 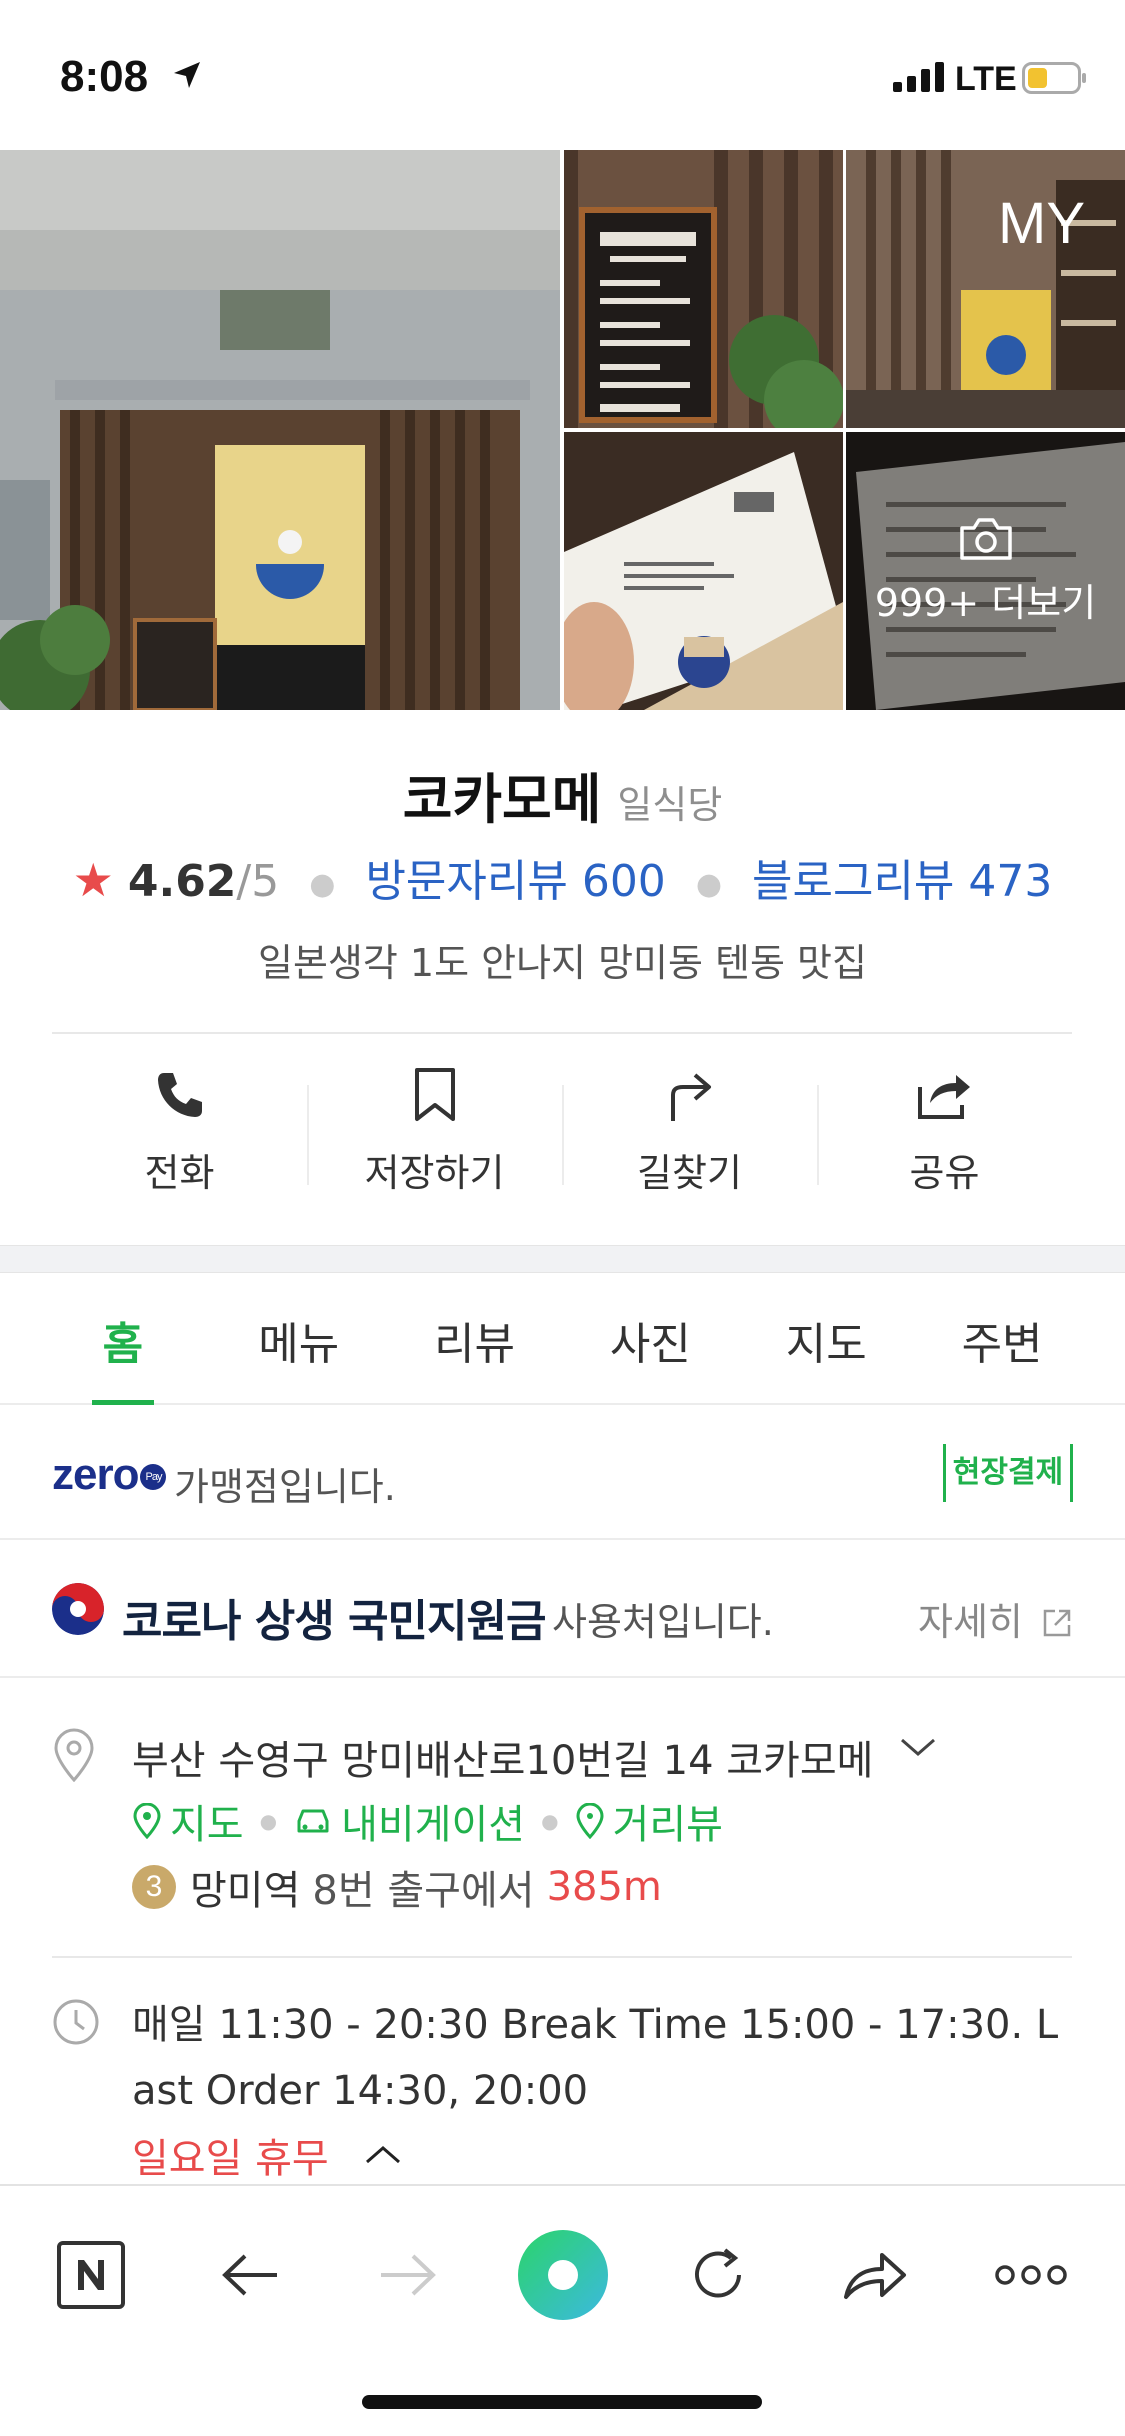 What do you see at coordinates (207, 1825) in the screenshot?
I see `map-link-label: 지도` at bounding box center [207, 1825].